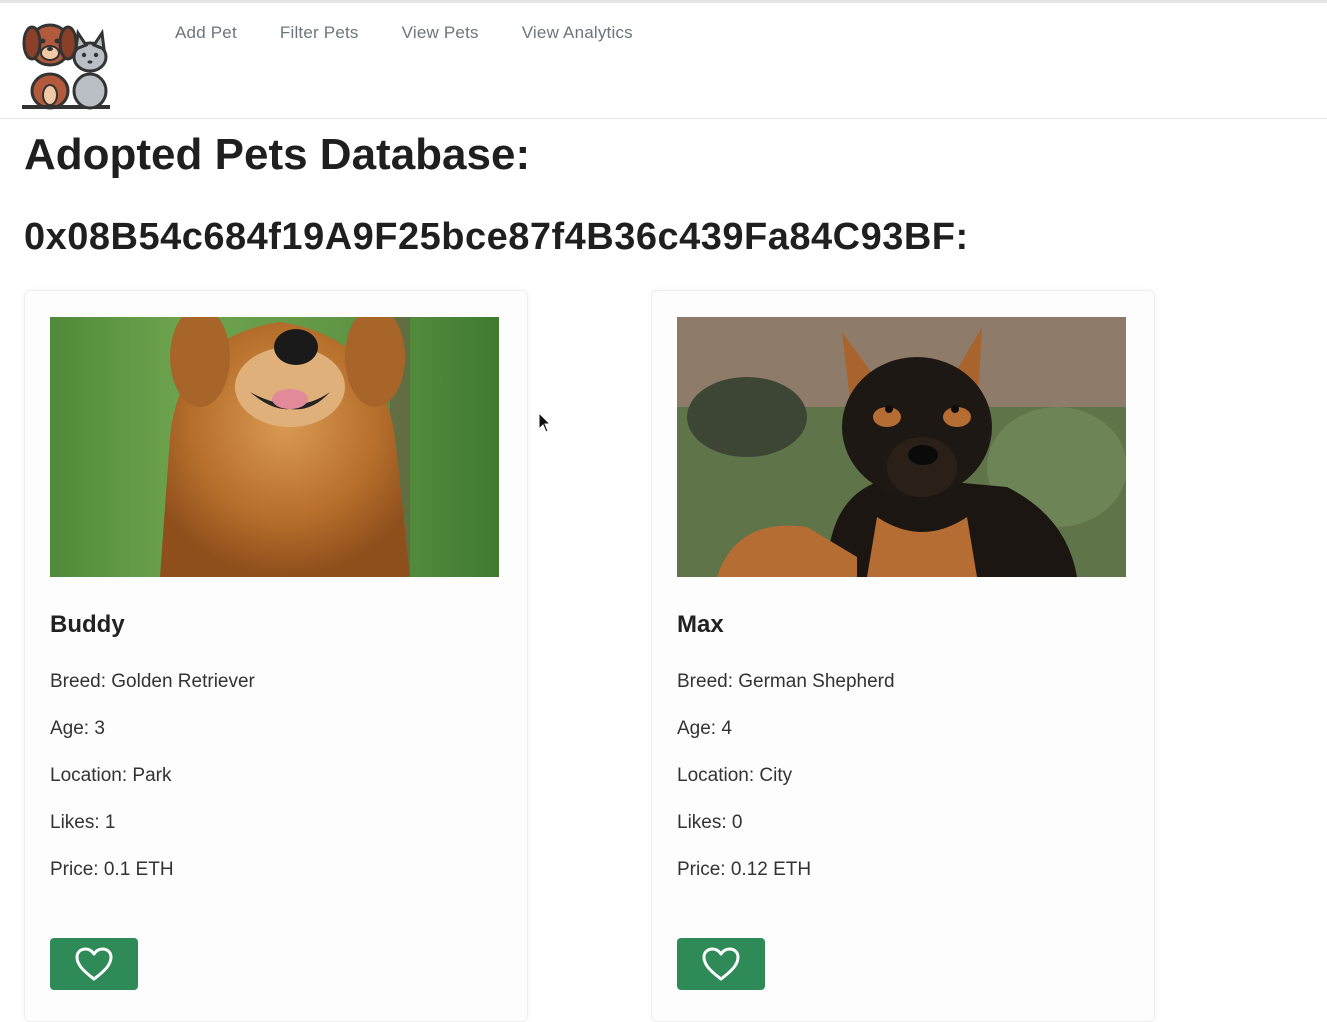  What do you see at coordinates (112, 869) in the screenshot?
I see `pet-price: Price: 0.1 ETH` at bounding box center [112, 869].